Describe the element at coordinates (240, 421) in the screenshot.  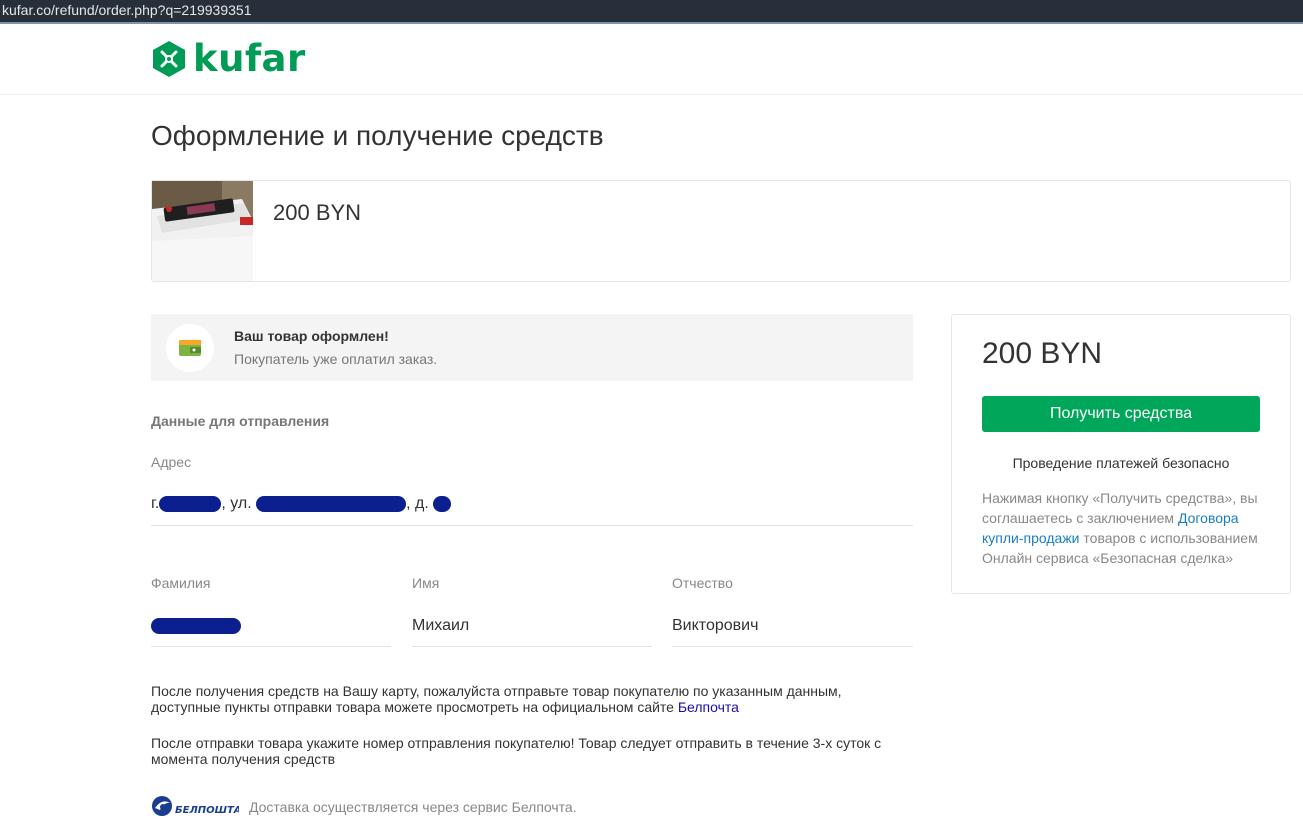
I see `shipping-section-title: Данные для отправления` at that location.